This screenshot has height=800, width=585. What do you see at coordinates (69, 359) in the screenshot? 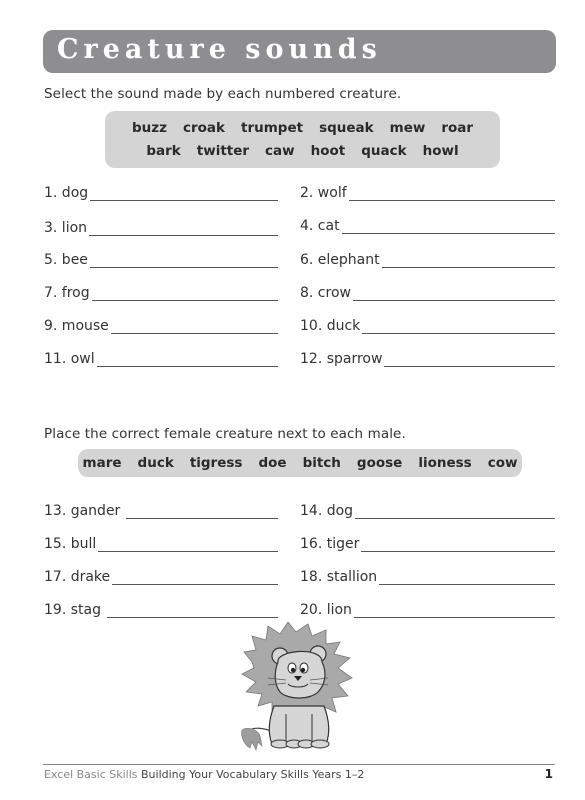
I see `question-label: 11. owl` at bounding box center [69, 359].